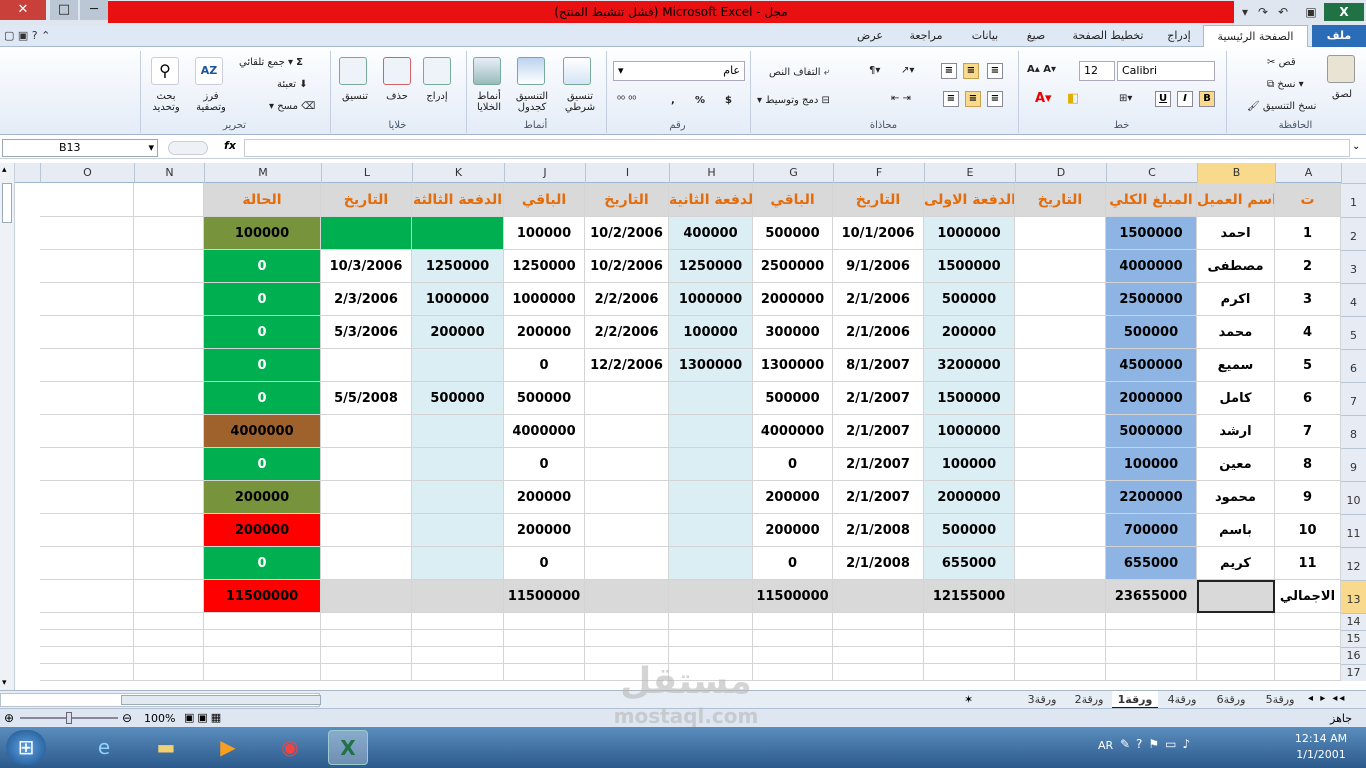 The image size is (1366, 768). What do you see at coordinates (366, 464) in the screenshot?
I see `cell-l9` at bounding box center [366, 464].